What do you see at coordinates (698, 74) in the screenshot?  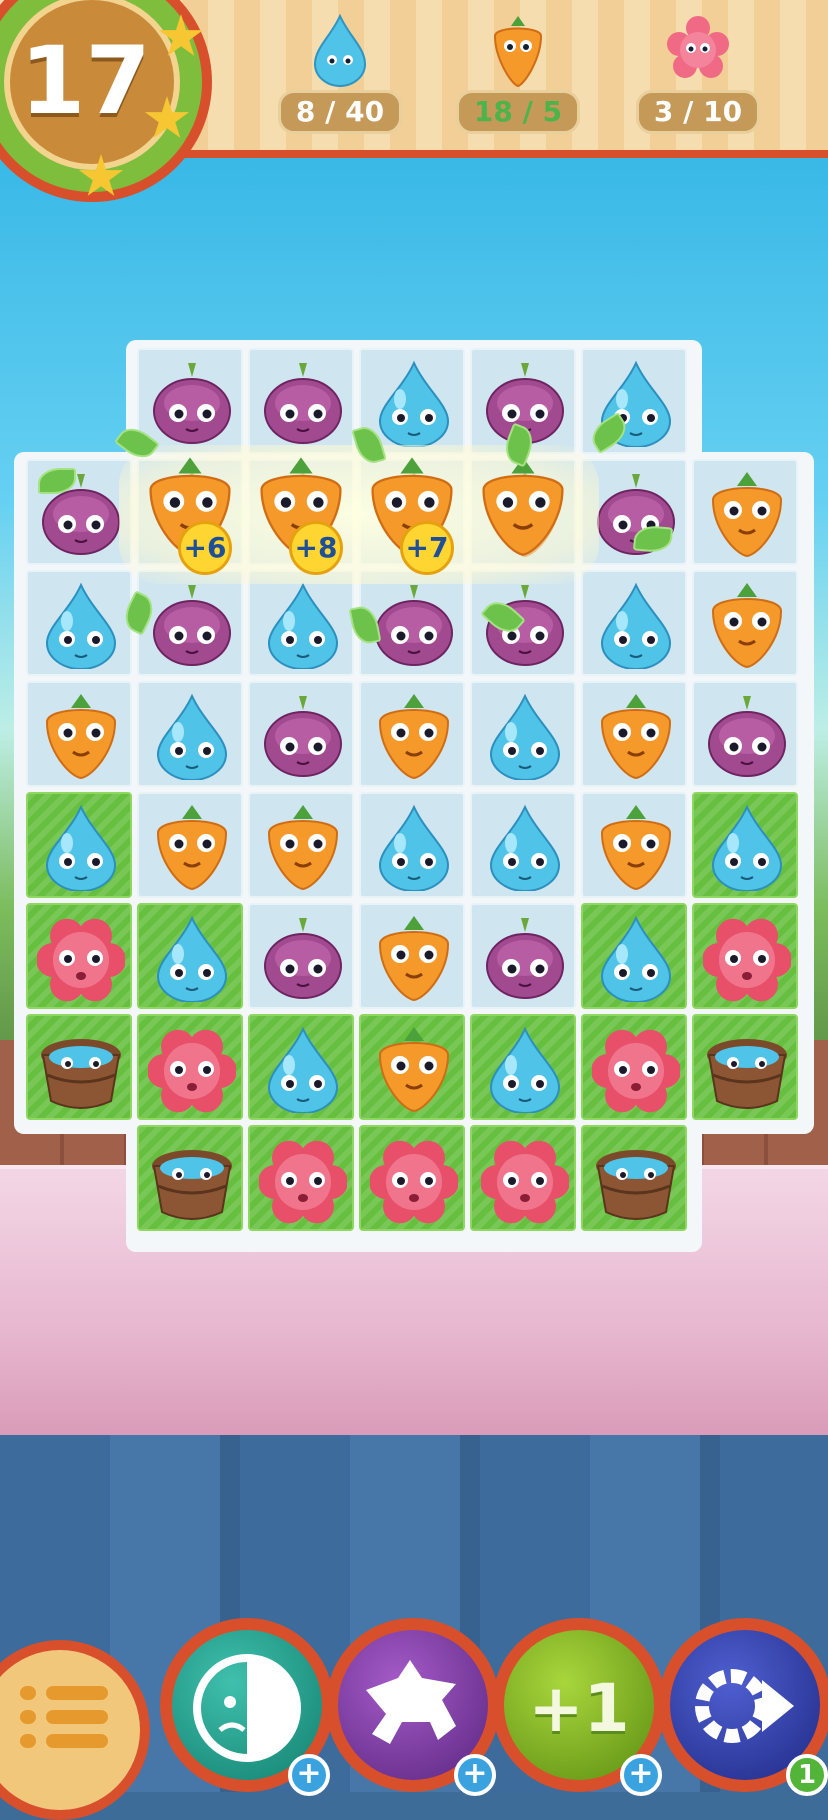 I see `goal-flower: 3 / 10` at bounding box center [698, 74].